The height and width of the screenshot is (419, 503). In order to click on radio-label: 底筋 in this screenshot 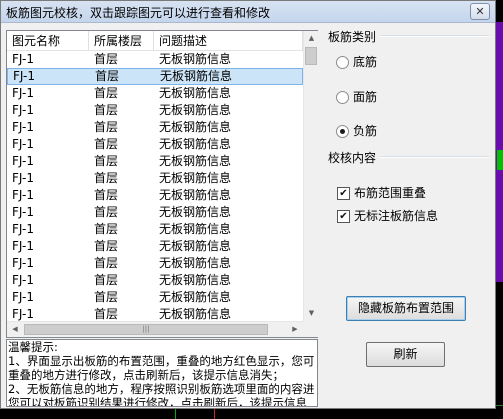, I will do `click(365, 62)`.